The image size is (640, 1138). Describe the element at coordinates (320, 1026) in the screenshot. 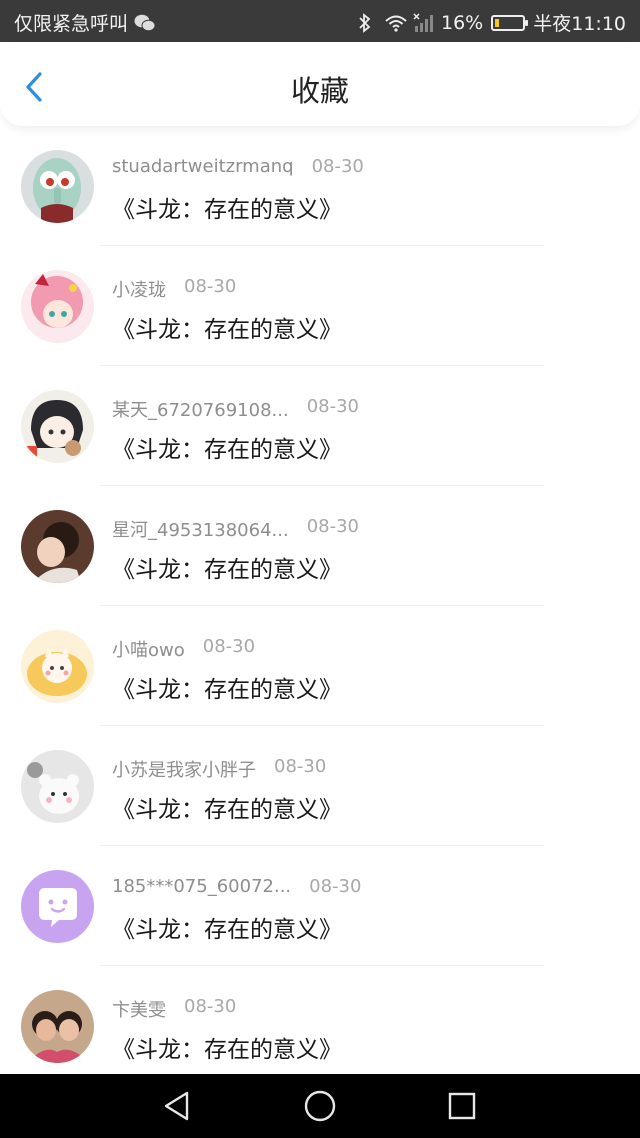

I see `list-item: 卞美雯 08-30 《斗龙：存在的意义》` at that location.